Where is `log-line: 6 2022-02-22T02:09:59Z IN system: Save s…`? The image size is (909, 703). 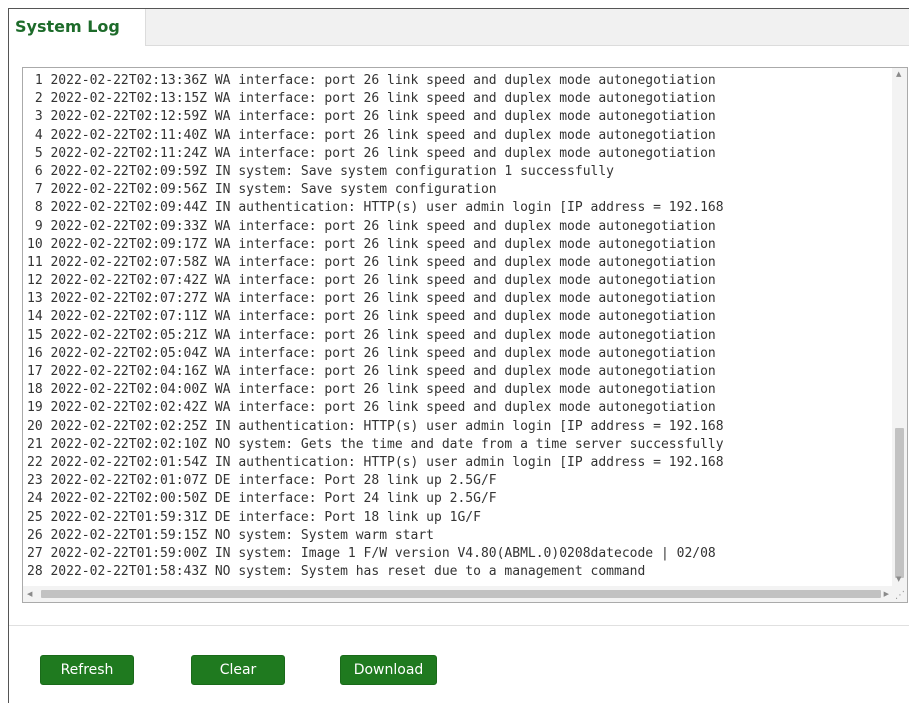
log-line: 6 2022-02-22T02:09:59Z IN system: Save s… is located at coordinates (320, 171).